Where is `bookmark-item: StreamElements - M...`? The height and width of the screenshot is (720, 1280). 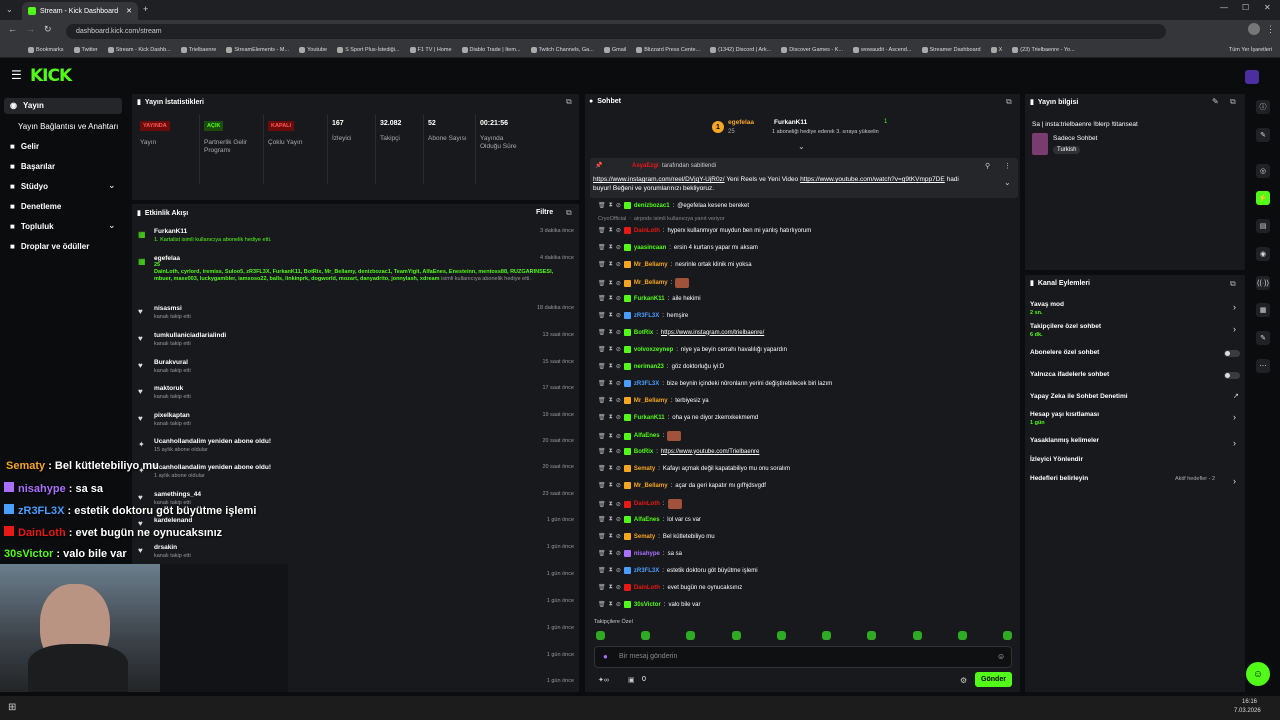 bookmark-item: StreamElements - M... is located at coordinates (257, 49).